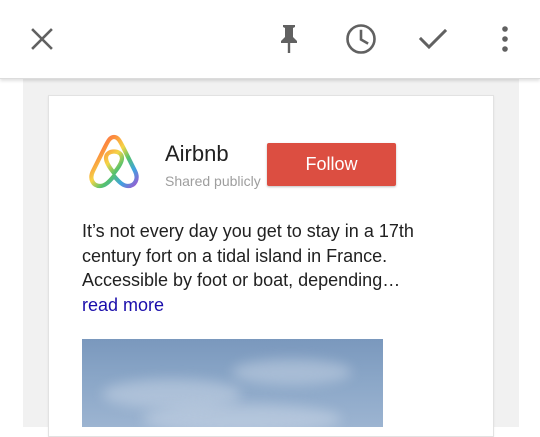 The image size is (540, 437). Describe the element at coordinates (42, 39) in the screenshot. I see `close-icon` at that location.